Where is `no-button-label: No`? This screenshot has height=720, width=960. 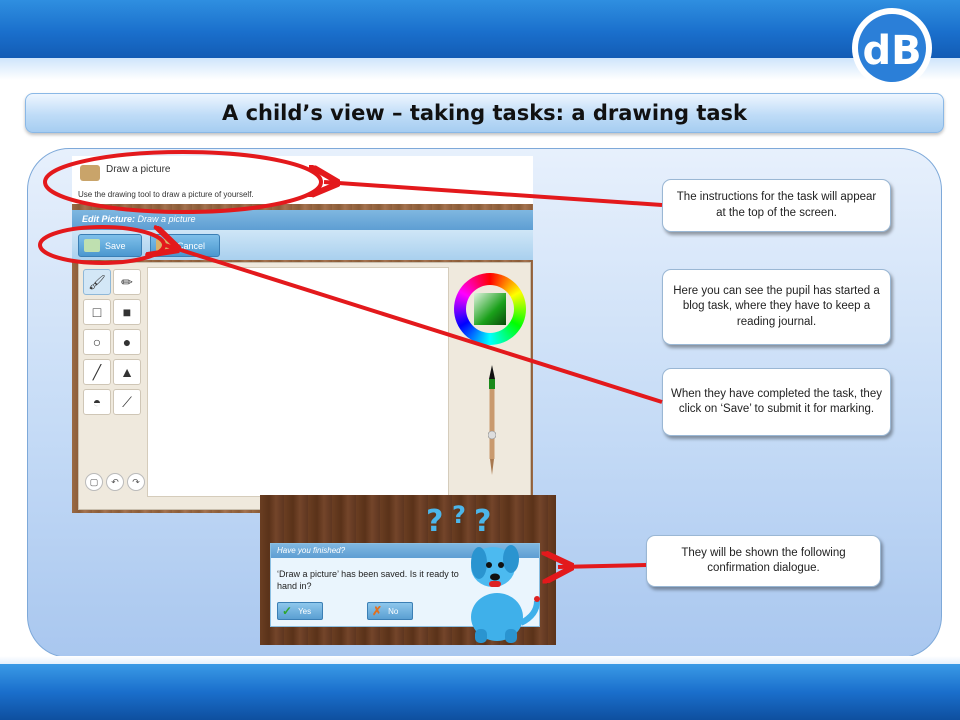
no-button-label: No is located at coordinates (393, 611).